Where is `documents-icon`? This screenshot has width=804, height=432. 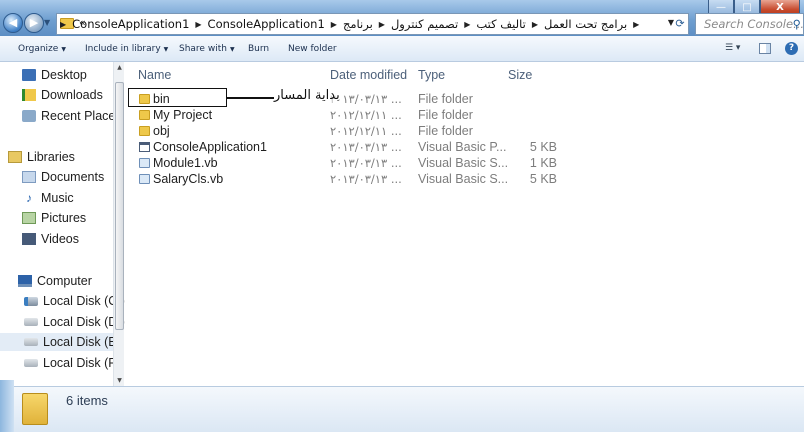
documents-icon is located at coordinates (29, 177).